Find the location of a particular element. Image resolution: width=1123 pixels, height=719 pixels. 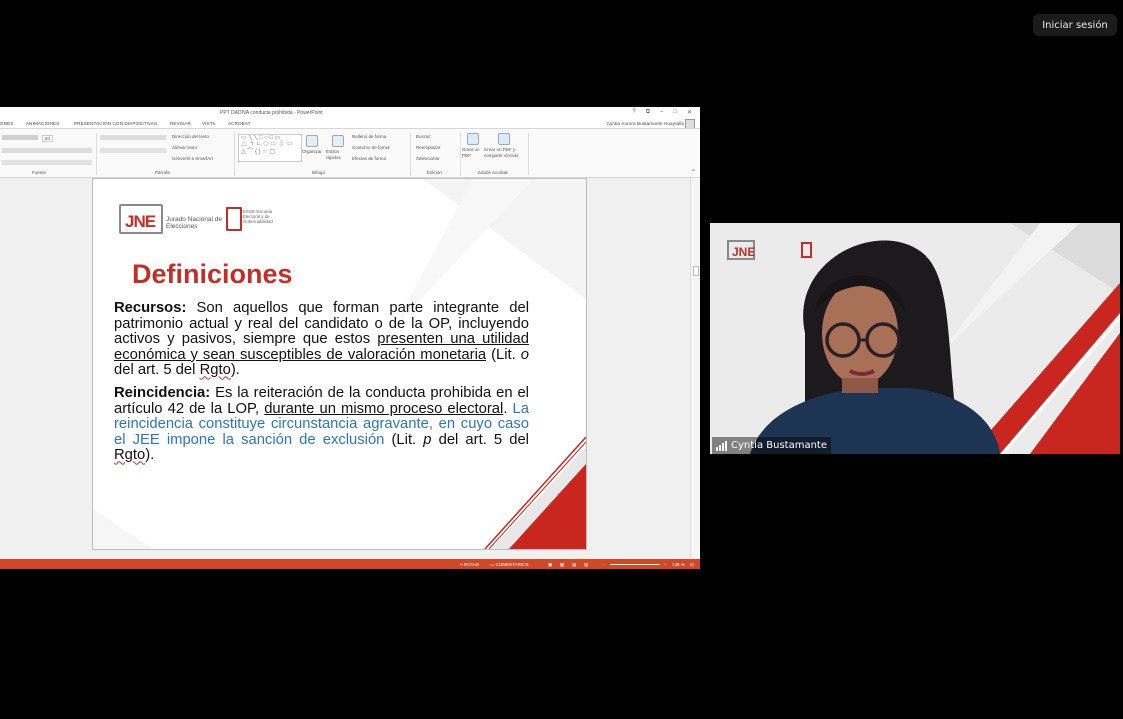

create-pdf-button: Crear un PDF is located at coordinates (473, 153).